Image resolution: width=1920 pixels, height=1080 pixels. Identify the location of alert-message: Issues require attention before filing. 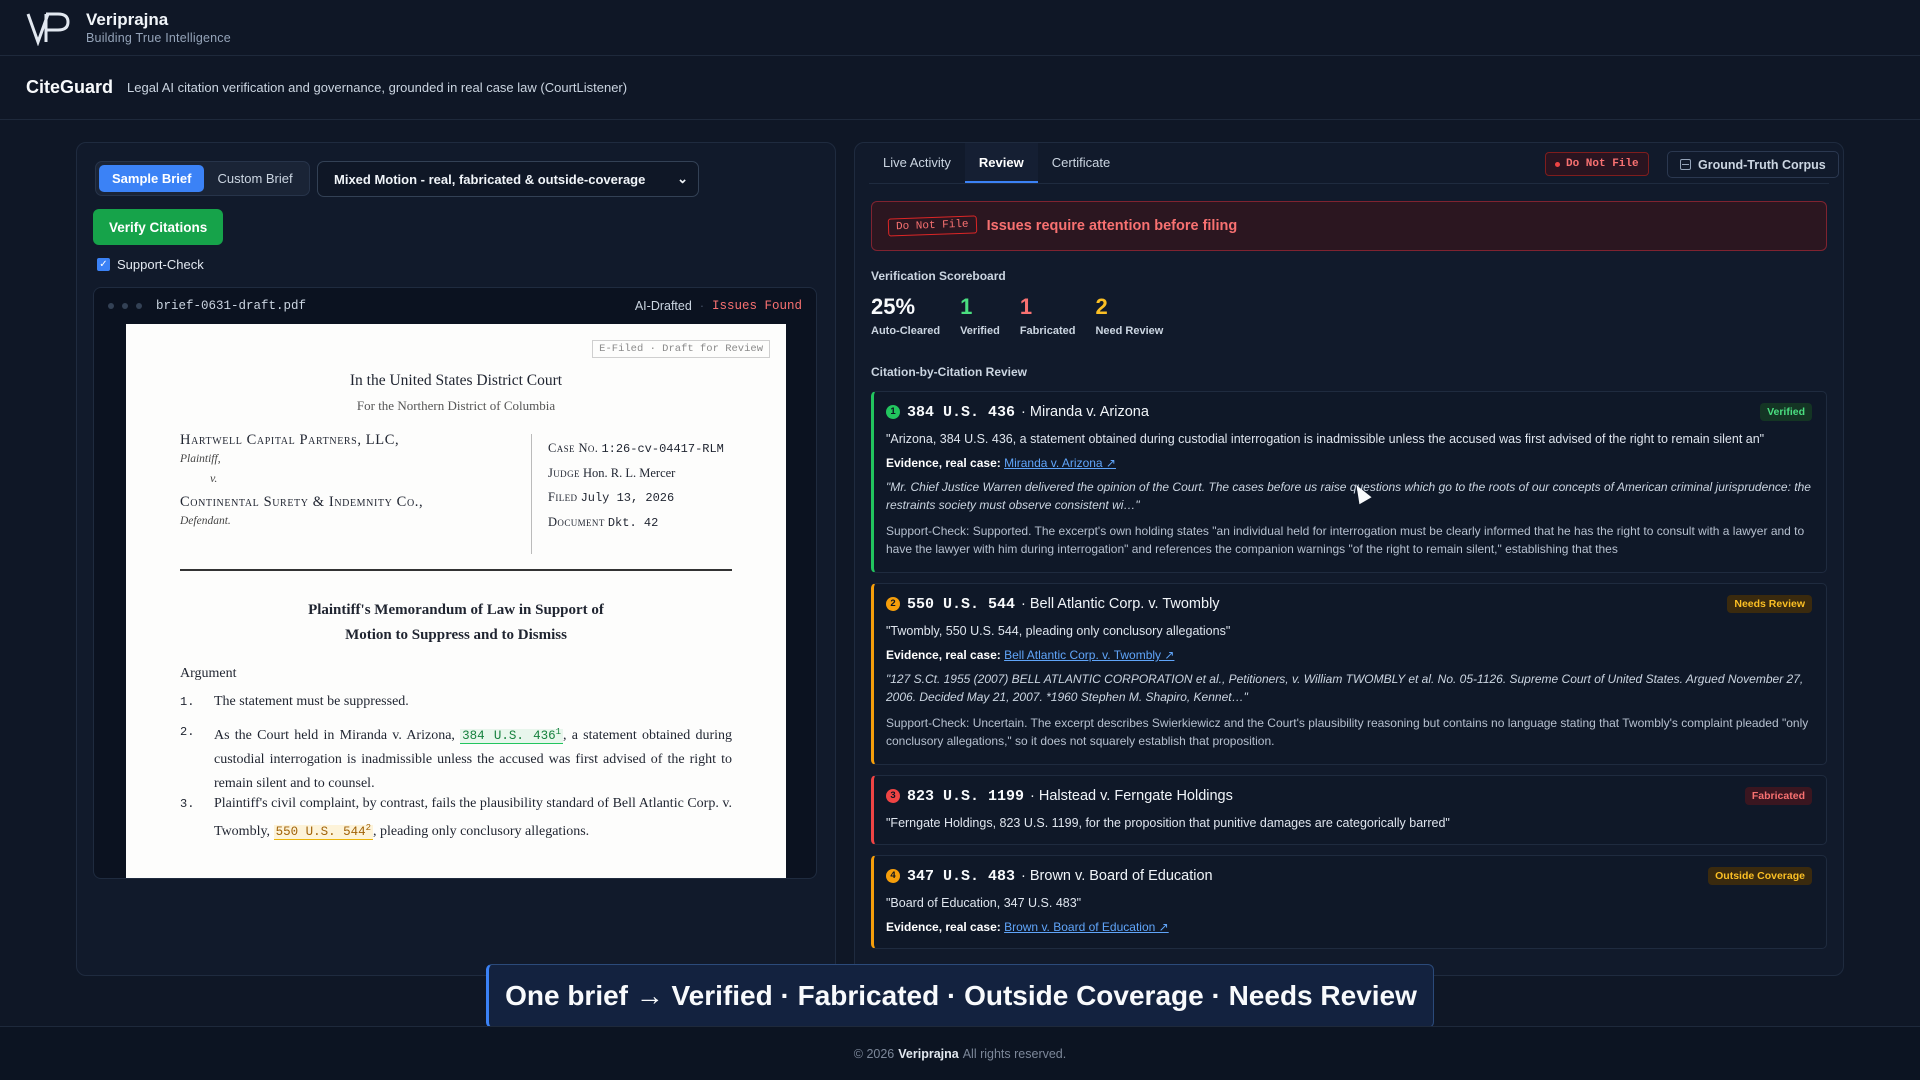
(1112, 226).